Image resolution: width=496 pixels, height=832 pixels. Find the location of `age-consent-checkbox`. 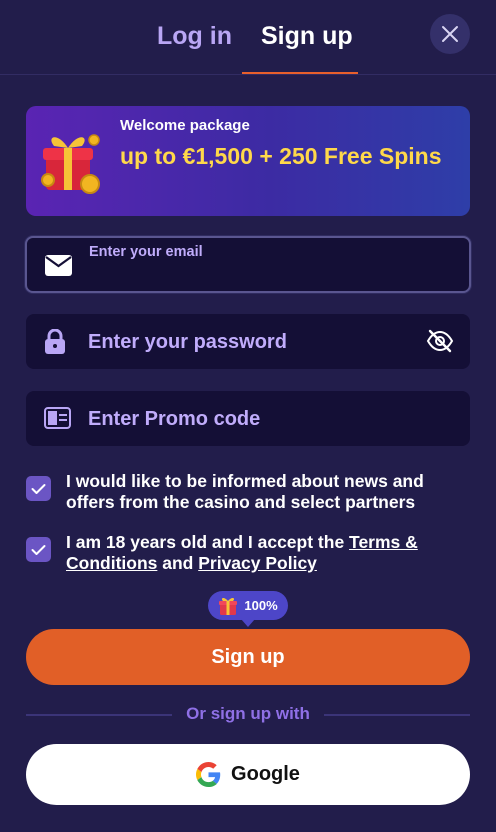

age-consent-checkbox is located at coordinates (38, 549).